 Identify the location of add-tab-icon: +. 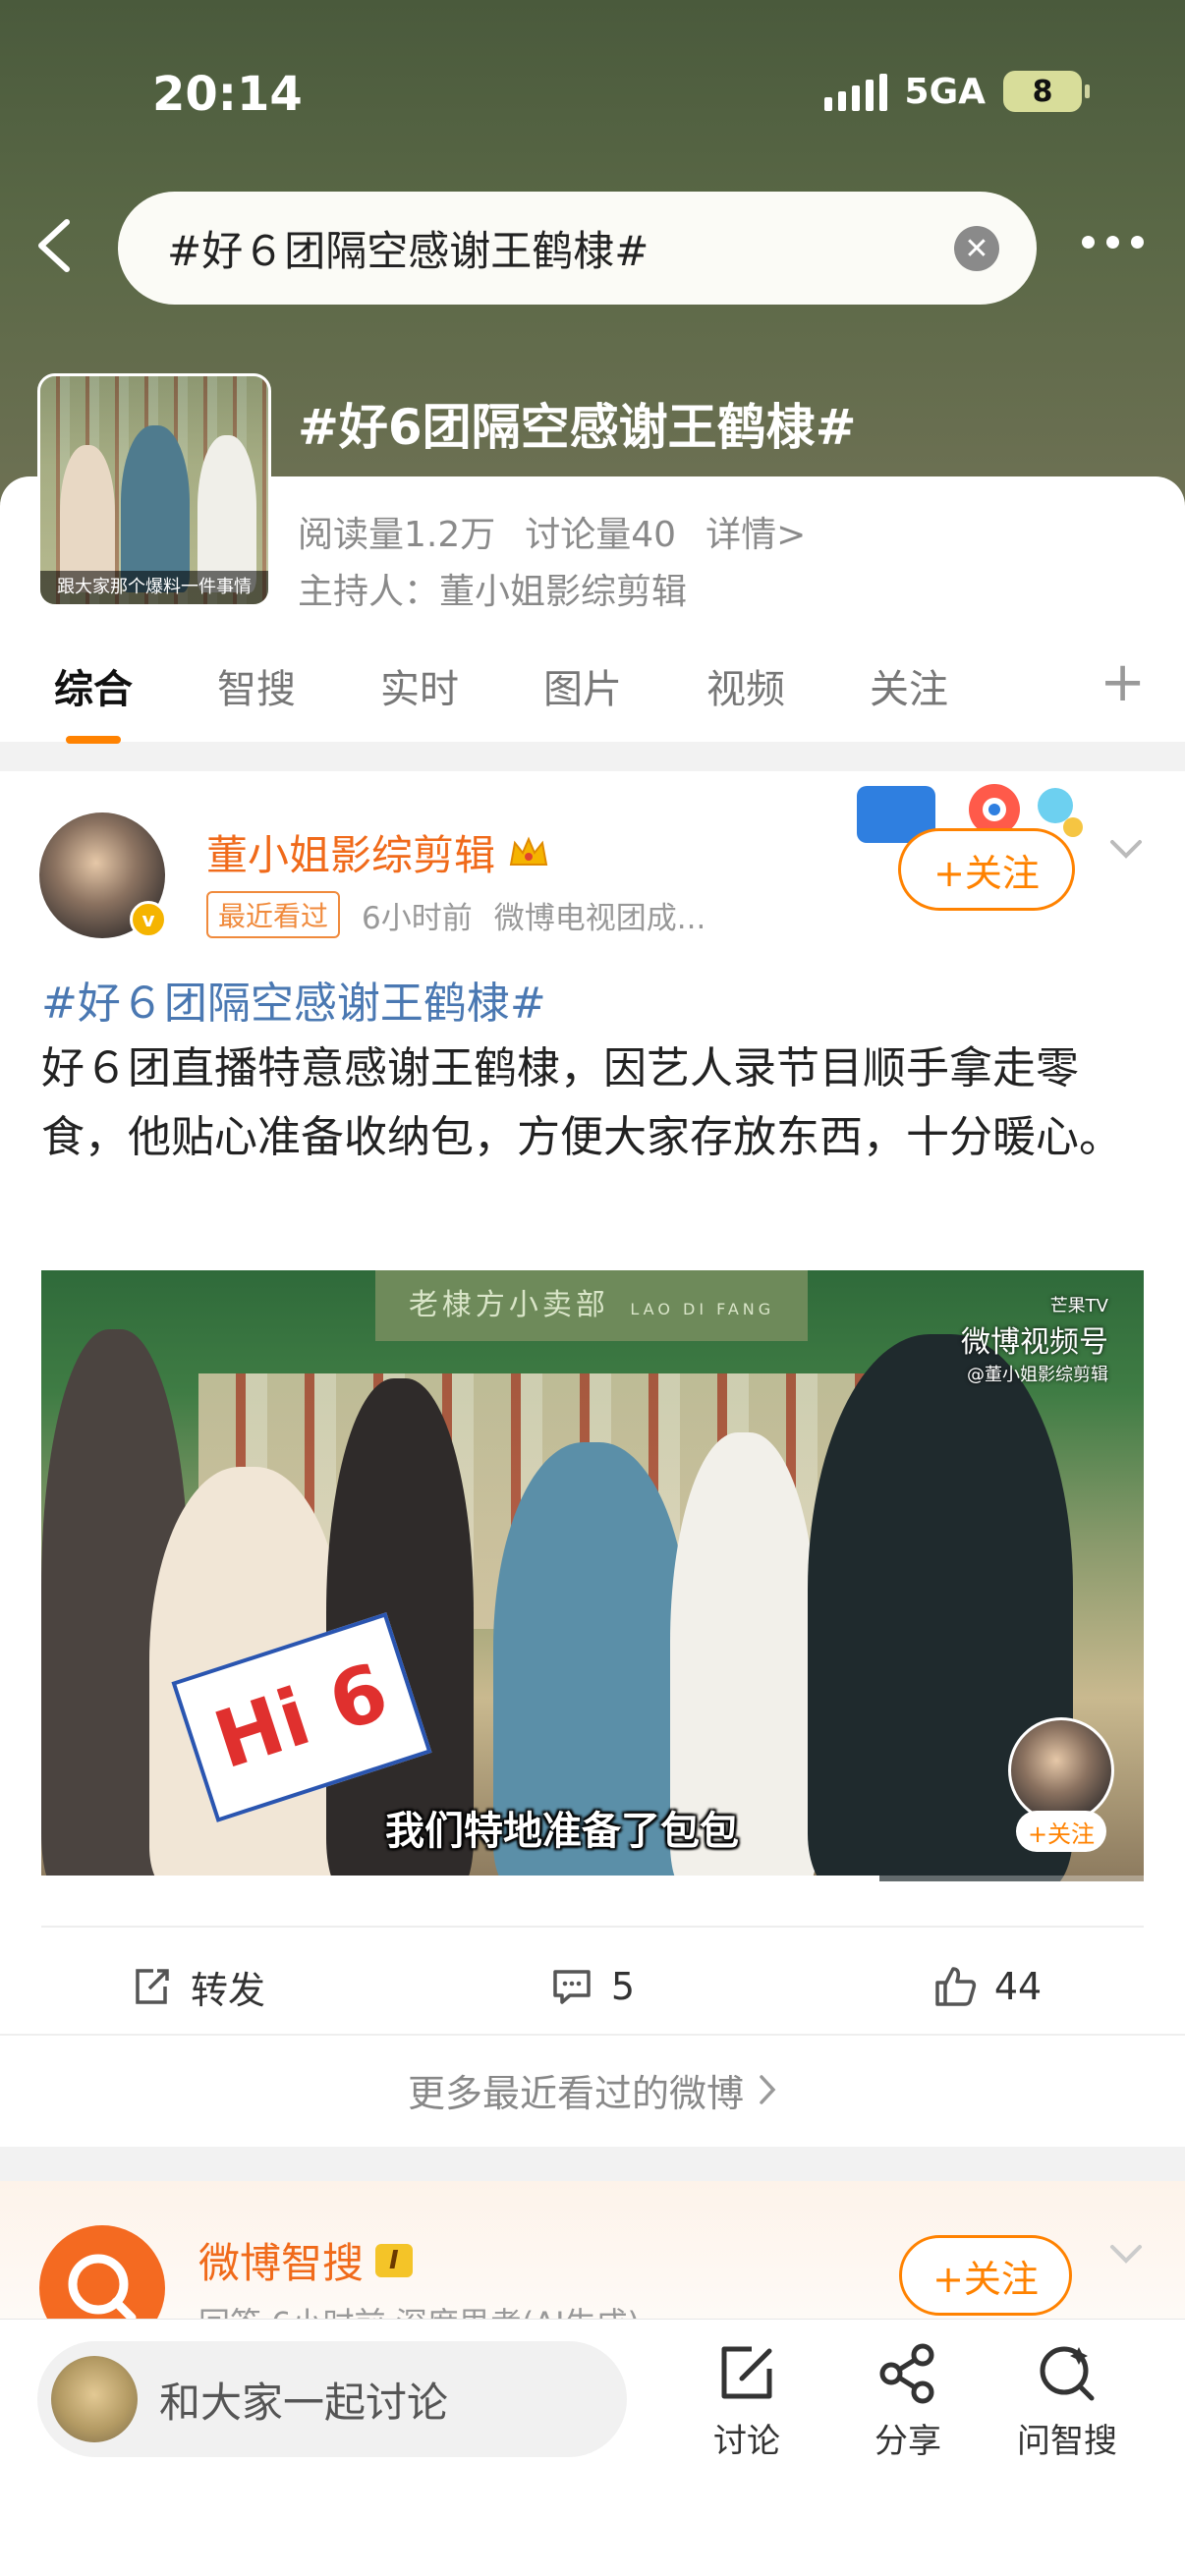
(1123, 682).